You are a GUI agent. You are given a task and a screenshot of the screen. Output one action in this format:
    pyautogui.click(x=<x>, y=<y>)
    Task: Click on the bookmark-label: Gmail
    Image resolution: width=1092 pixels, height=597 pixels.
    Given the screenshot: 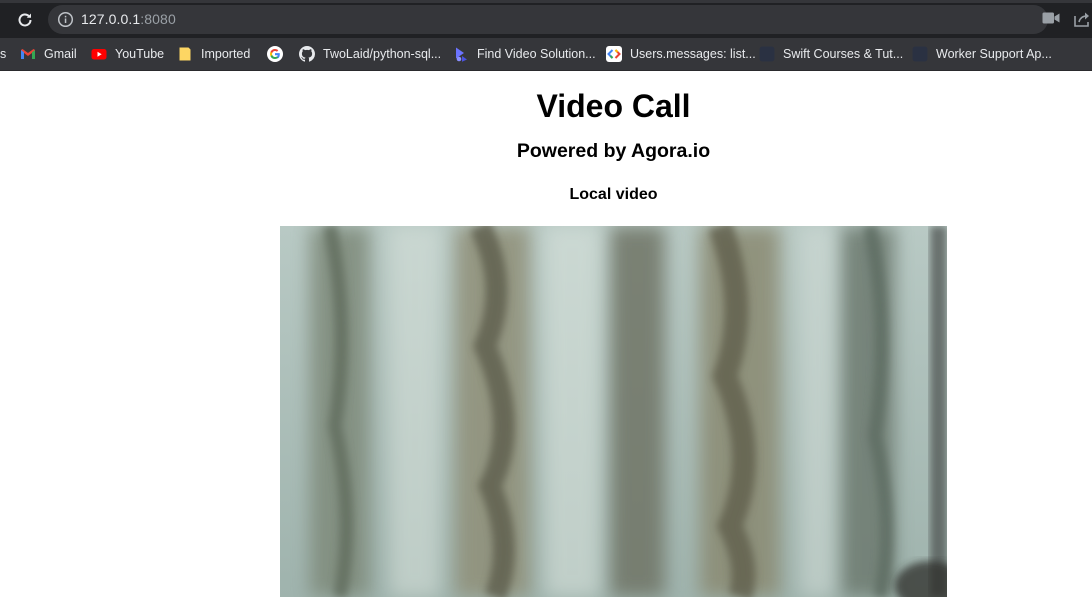 What is the action you would take?
    pyautogui.click(x=60, y=54)
    